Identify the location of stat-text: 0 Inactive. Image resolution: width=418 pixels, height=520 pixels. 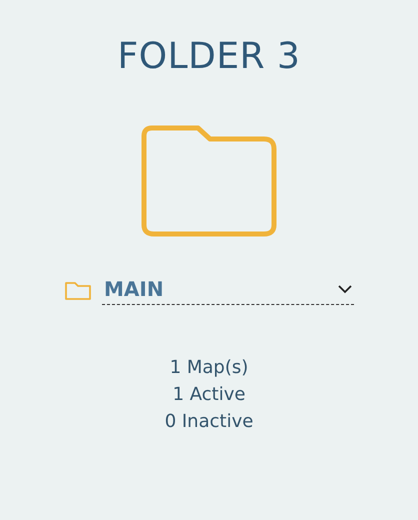
(209, 421).